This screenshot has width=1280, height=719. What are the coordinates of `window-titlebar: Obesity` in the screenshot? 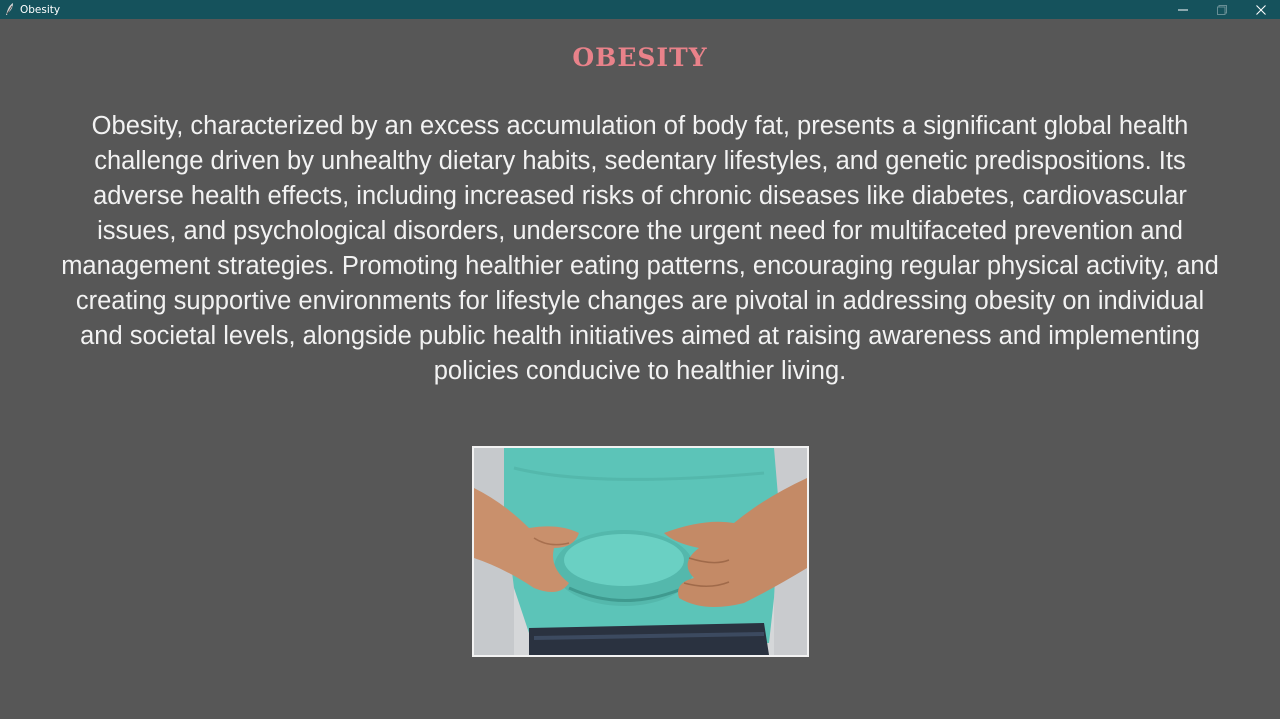 It's located at (640, 9).